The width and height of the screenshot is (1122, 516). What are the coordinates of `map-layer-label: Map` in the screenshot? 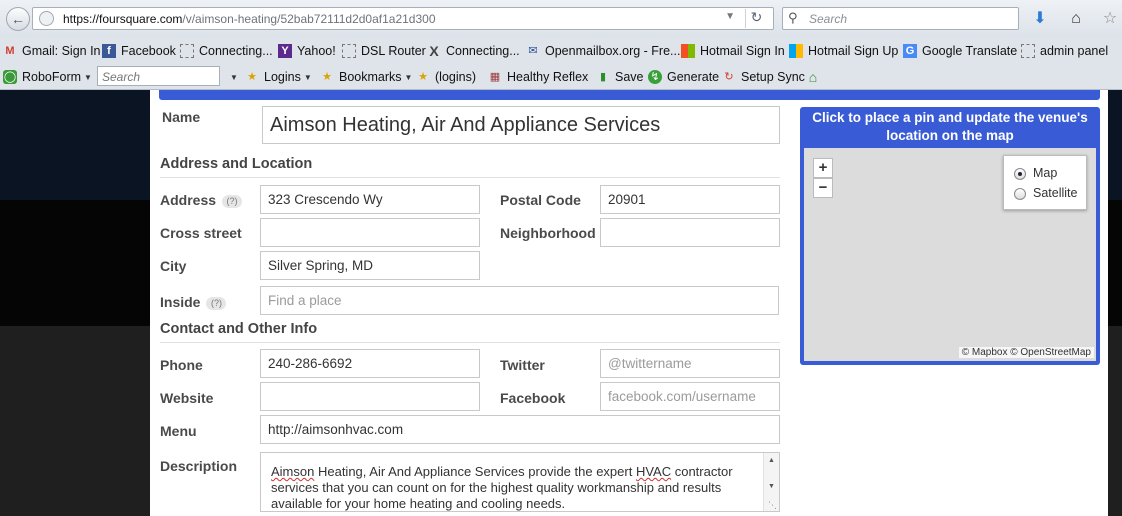 It's located at (1045, 173).